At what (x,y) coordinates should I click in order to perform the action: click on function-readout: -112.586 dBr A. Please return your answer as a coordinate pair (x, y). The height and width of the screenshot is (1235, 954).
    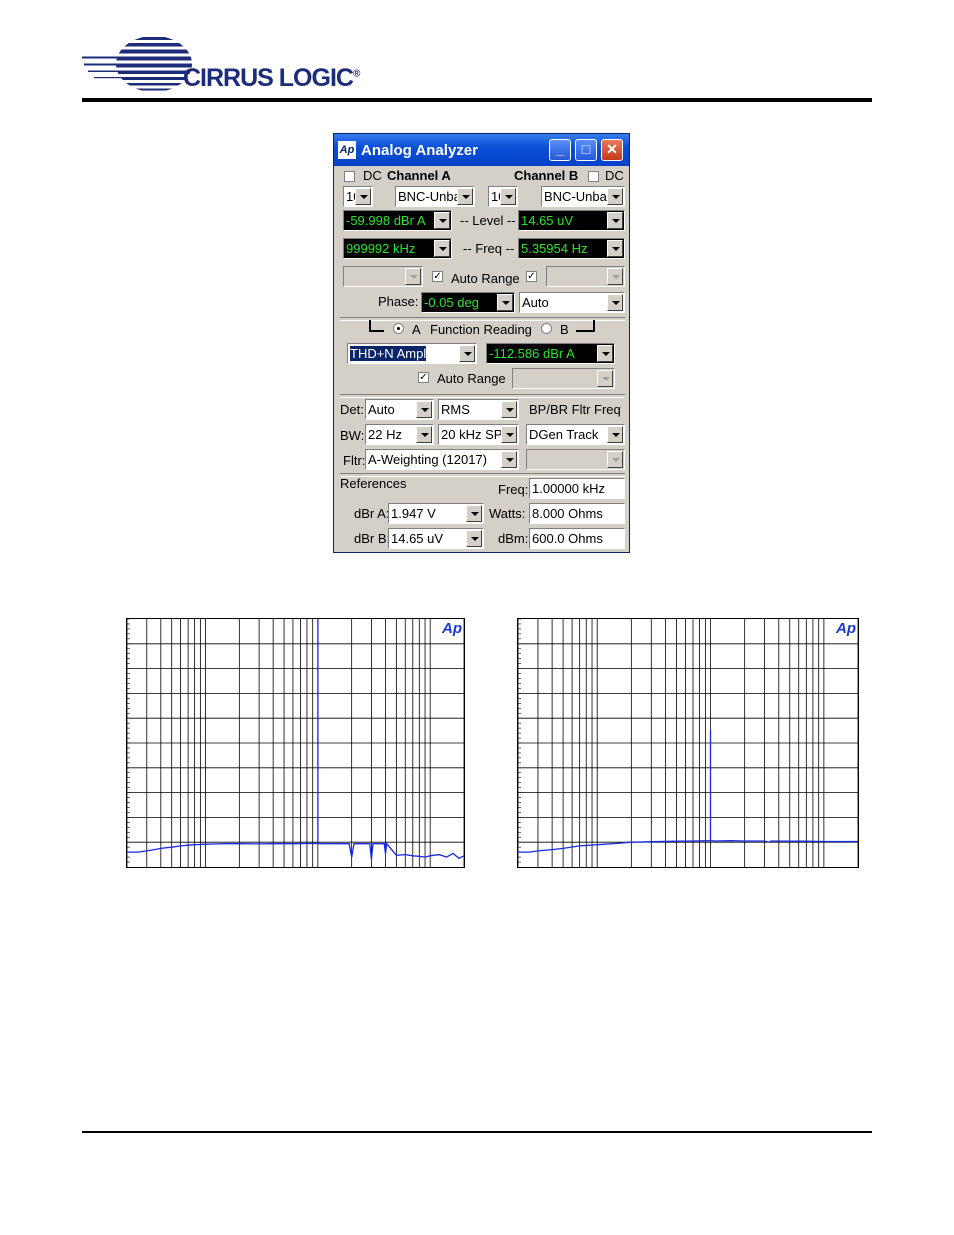
    Looking at the image, I should click on (550, 353).